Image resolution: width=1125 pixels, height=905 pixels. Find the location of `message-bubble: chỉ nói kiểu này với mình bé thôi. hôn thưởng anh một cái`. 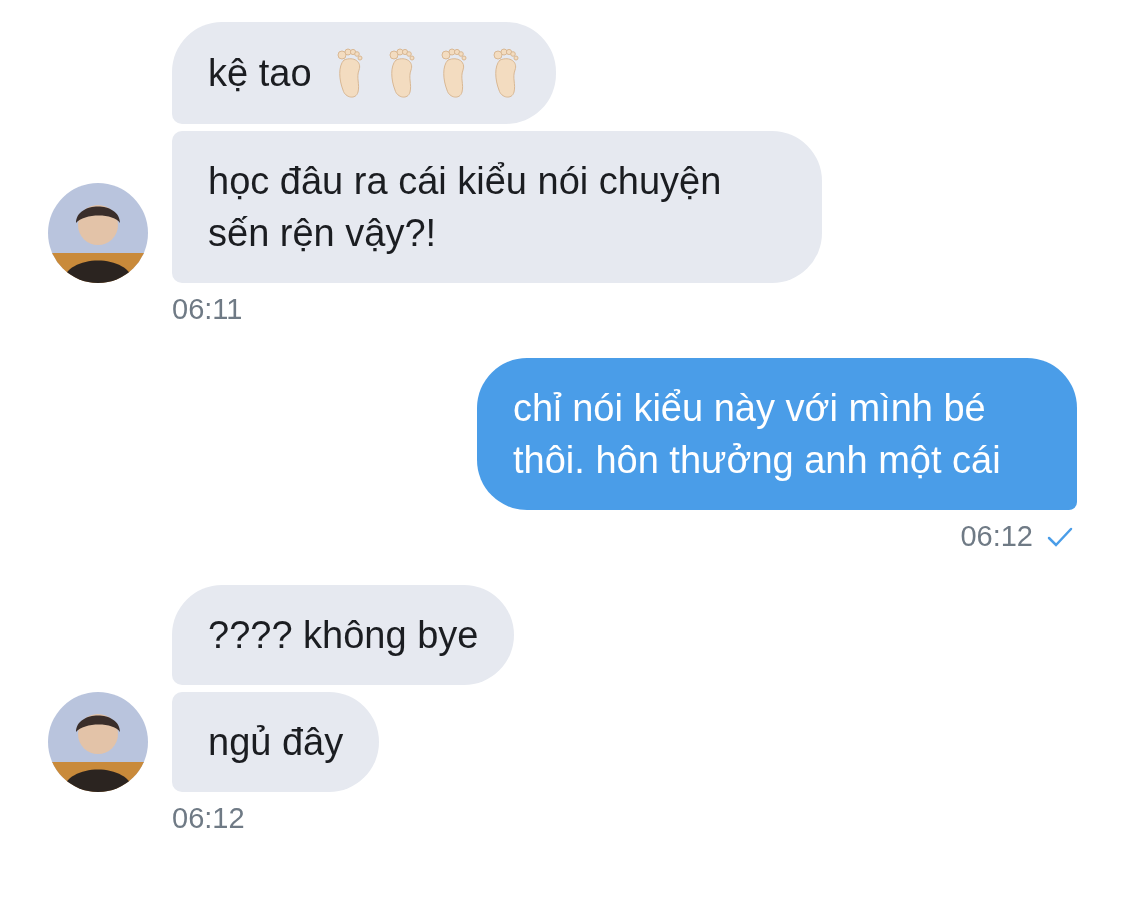

message-bubble: chỉ nói kiểu này với mình bé thôi. hôn thưởng anh một cái is located at coordinates (777, 434).